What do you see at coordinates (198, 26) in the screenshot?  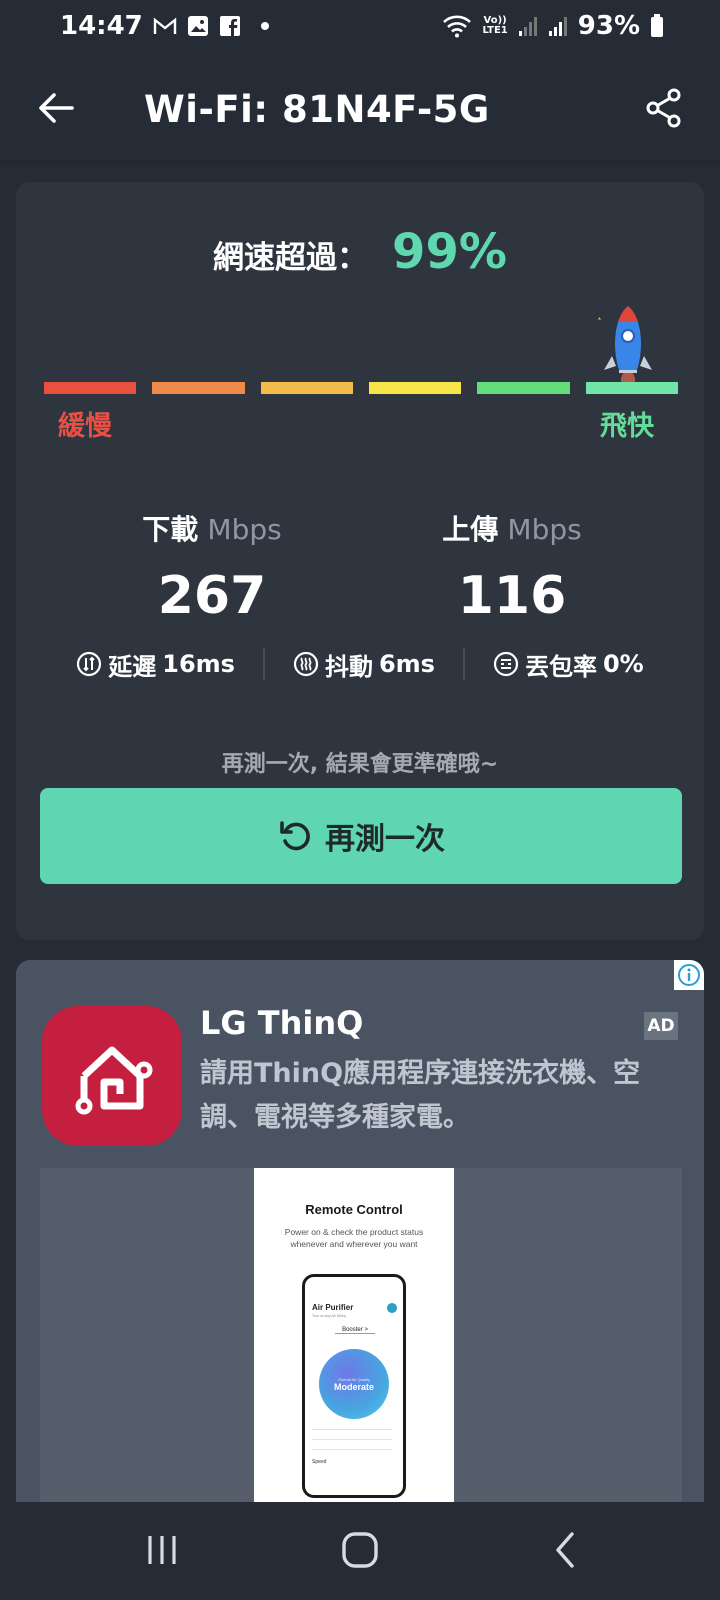 I see `gallery-icon` at bounding box center [198, 26].